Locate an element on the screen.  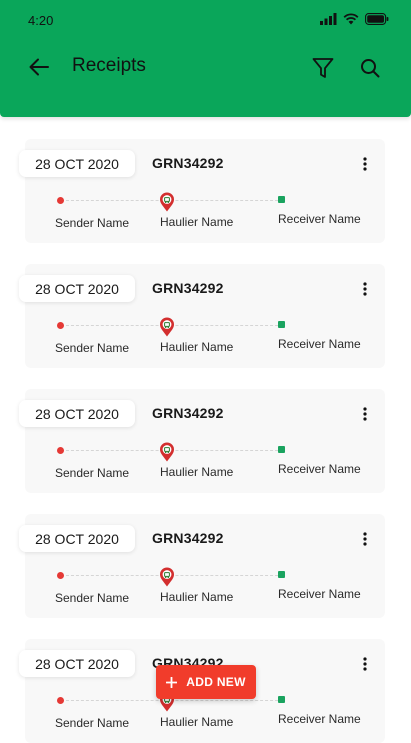
status-time: 4:20 is located at coordinates (41, 20).